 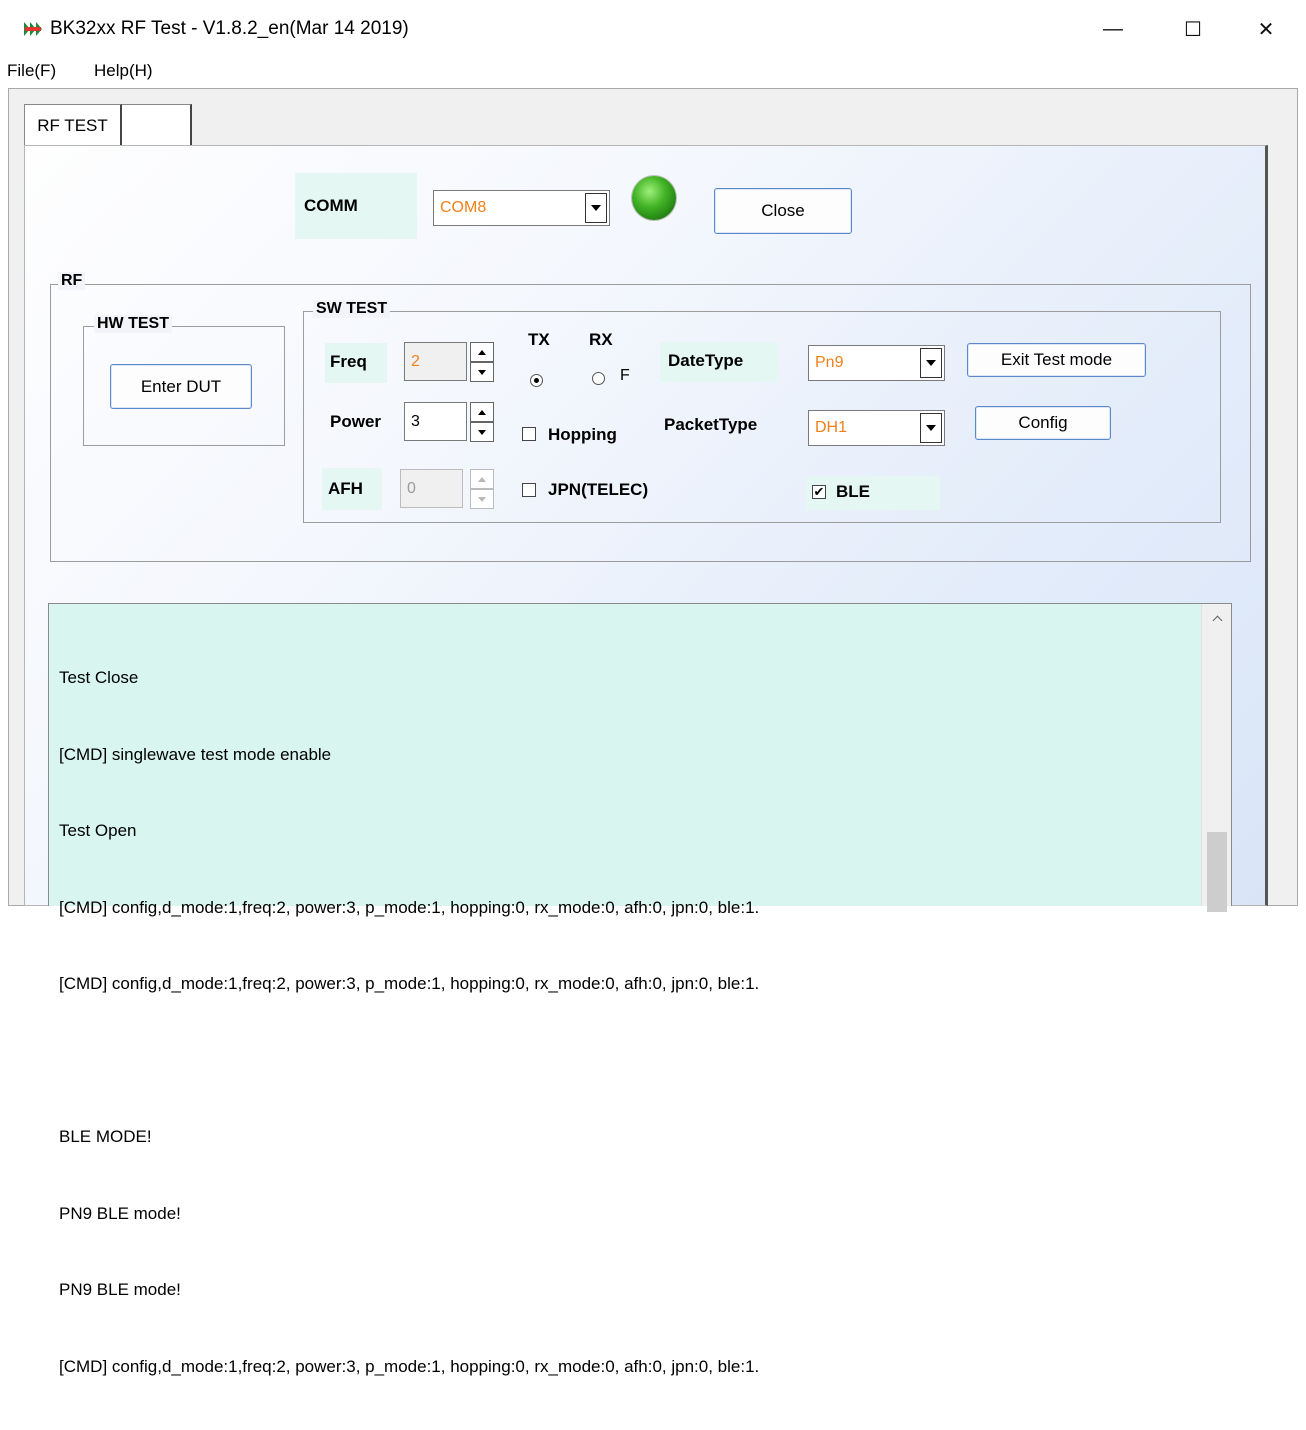 I want to click on enter-dut-button: Enter DUT, so click(x=181, y=386).